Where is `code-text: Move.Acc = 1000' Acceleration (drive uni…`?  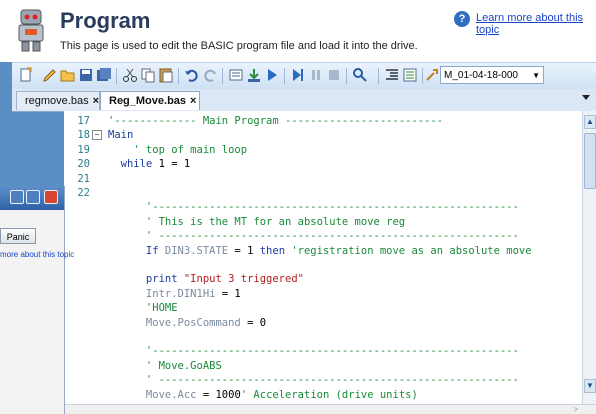
code-text: Move.Acc = 1000' Acceleration (drive uni… is located at coordinates (263, 395).